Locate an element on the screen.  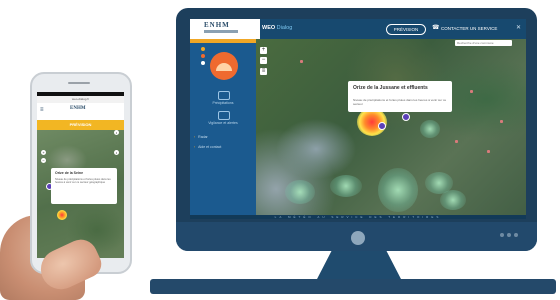
mobile-logo-text: ENHM is located at coordinates (78, 108).